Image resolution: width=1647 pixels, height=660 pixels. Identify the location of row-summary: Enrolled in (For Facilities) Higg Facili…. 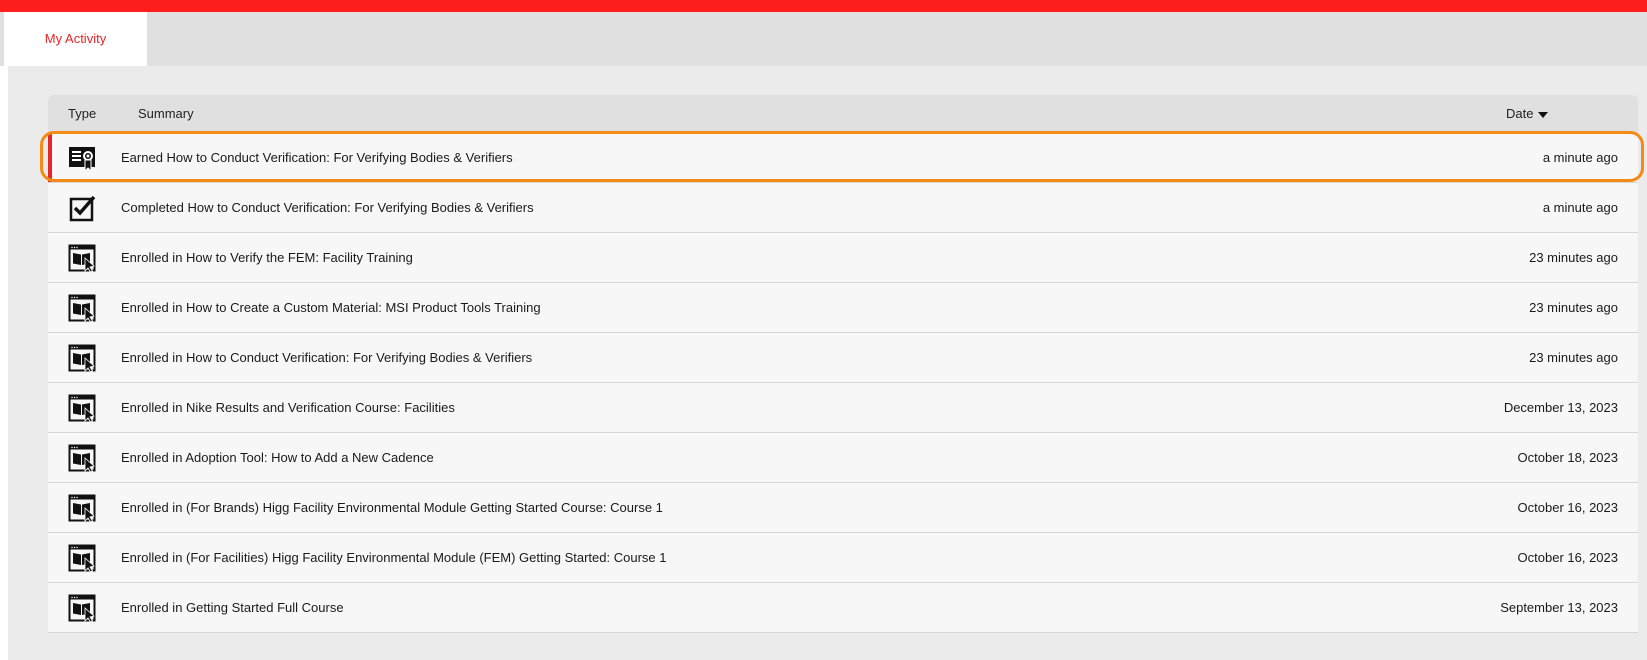
(394, 557).